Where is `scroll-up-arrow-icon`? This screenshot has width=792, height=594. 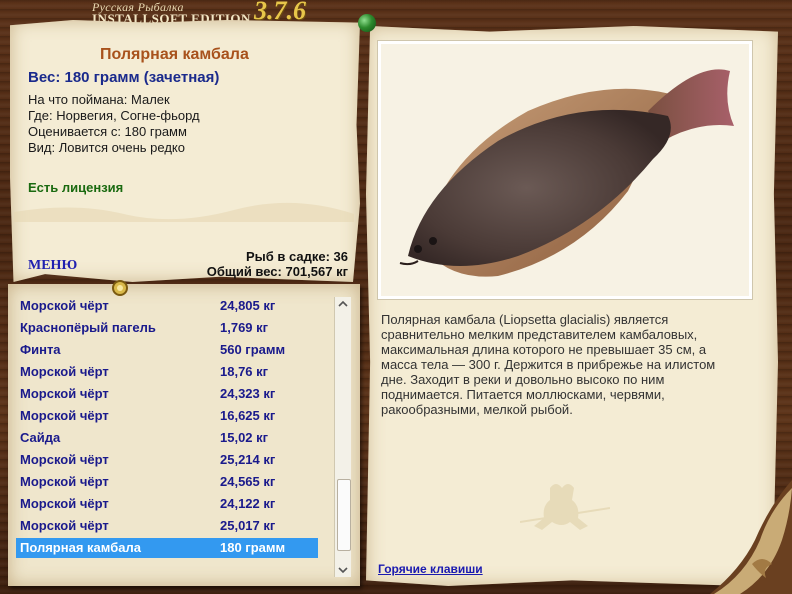
scroll-up-arrow-icon is located at coordinates (343, 303).